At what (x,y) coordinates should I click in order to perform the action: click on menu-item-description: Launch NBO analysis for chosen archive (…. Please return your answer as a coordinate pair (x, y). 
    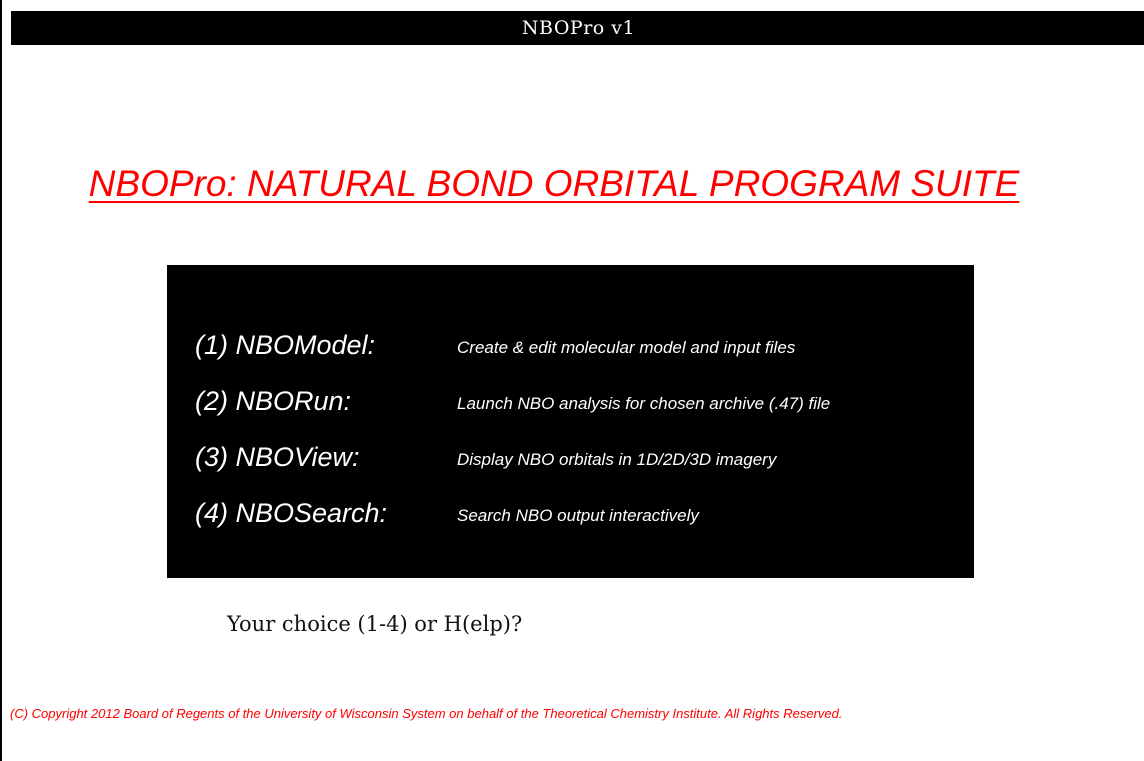
    Looking at the image, I should click on (644, 403).